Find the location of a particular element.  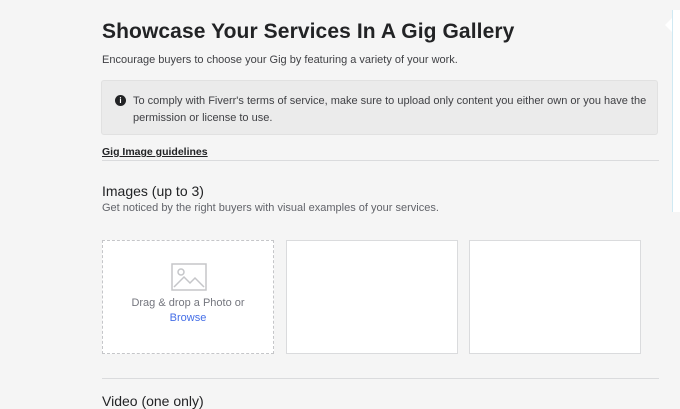

image-placeholder-icon is located at coordinates (189, 277).